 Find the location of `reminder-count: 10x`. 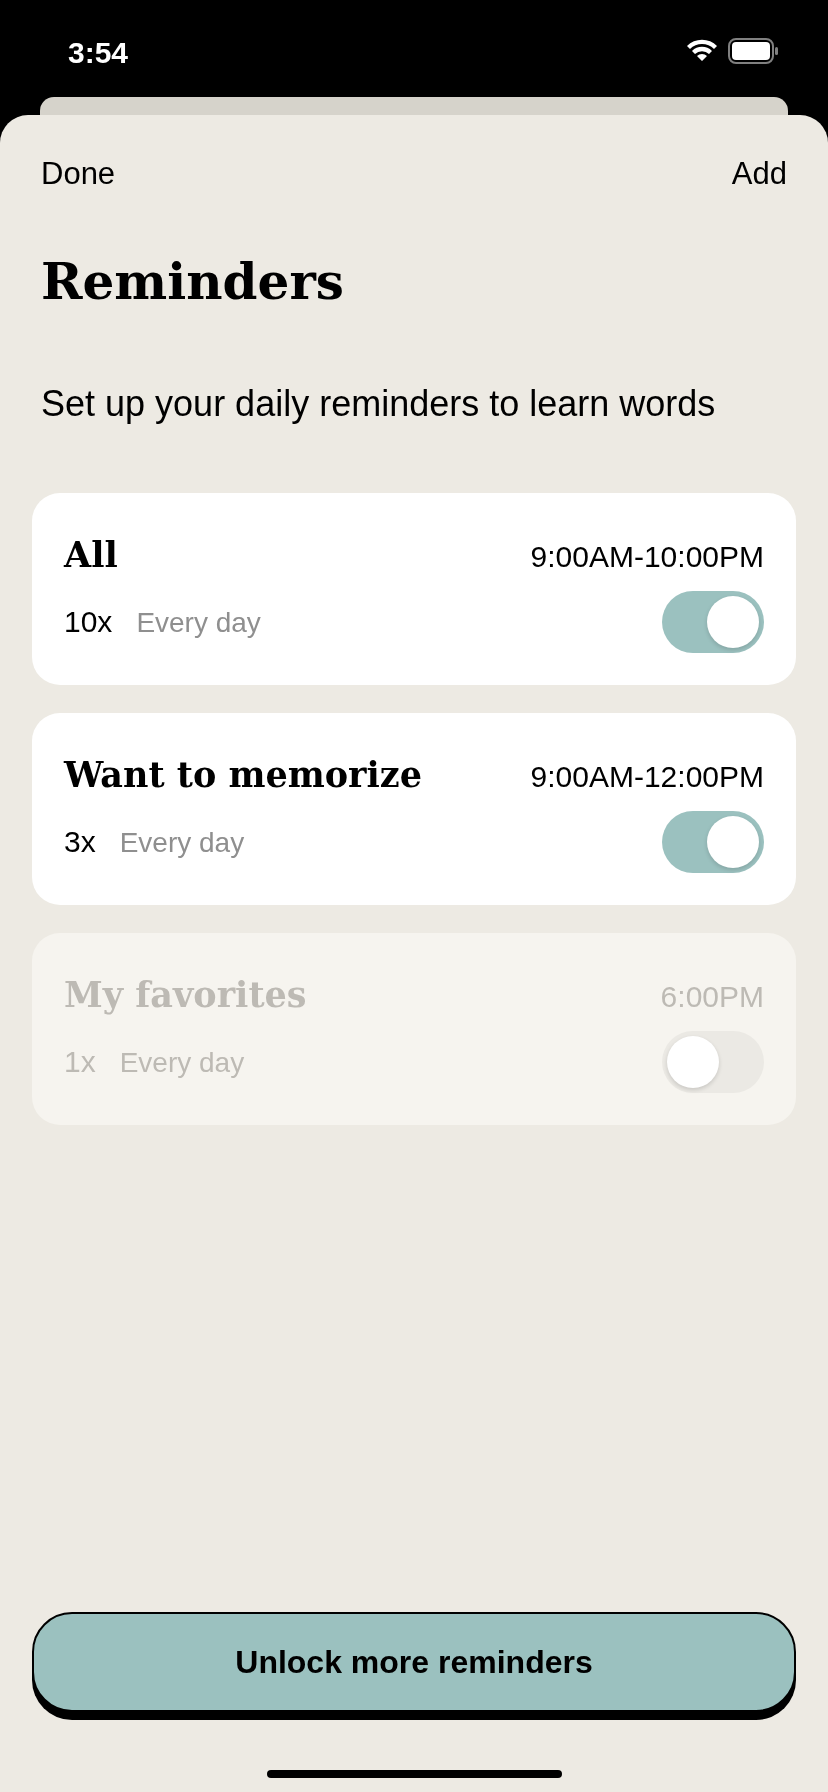

reminder-count: 10x is located at coordinates (88, 621).